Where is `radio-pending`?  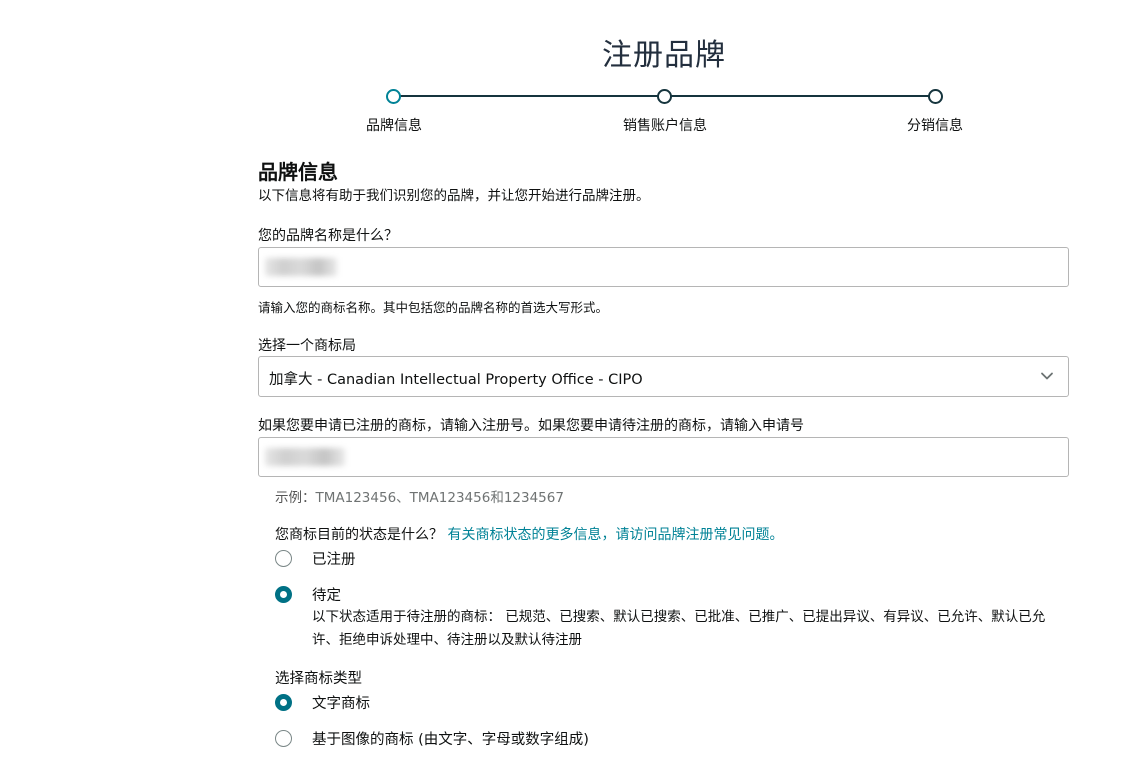
radio-pending is located at coordinates (283, 594).